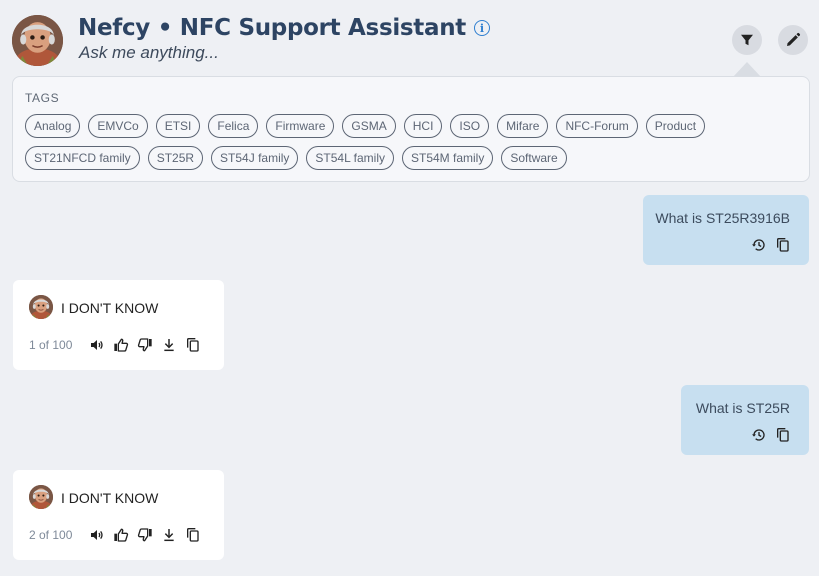 Image resolution: width=819 pixels, height=576 pixels. What do you see at coordinates (597, 126) in the screenshot?
I see `tag-nfc-forum: NFC-Forum` at bounding box center [597, 126].